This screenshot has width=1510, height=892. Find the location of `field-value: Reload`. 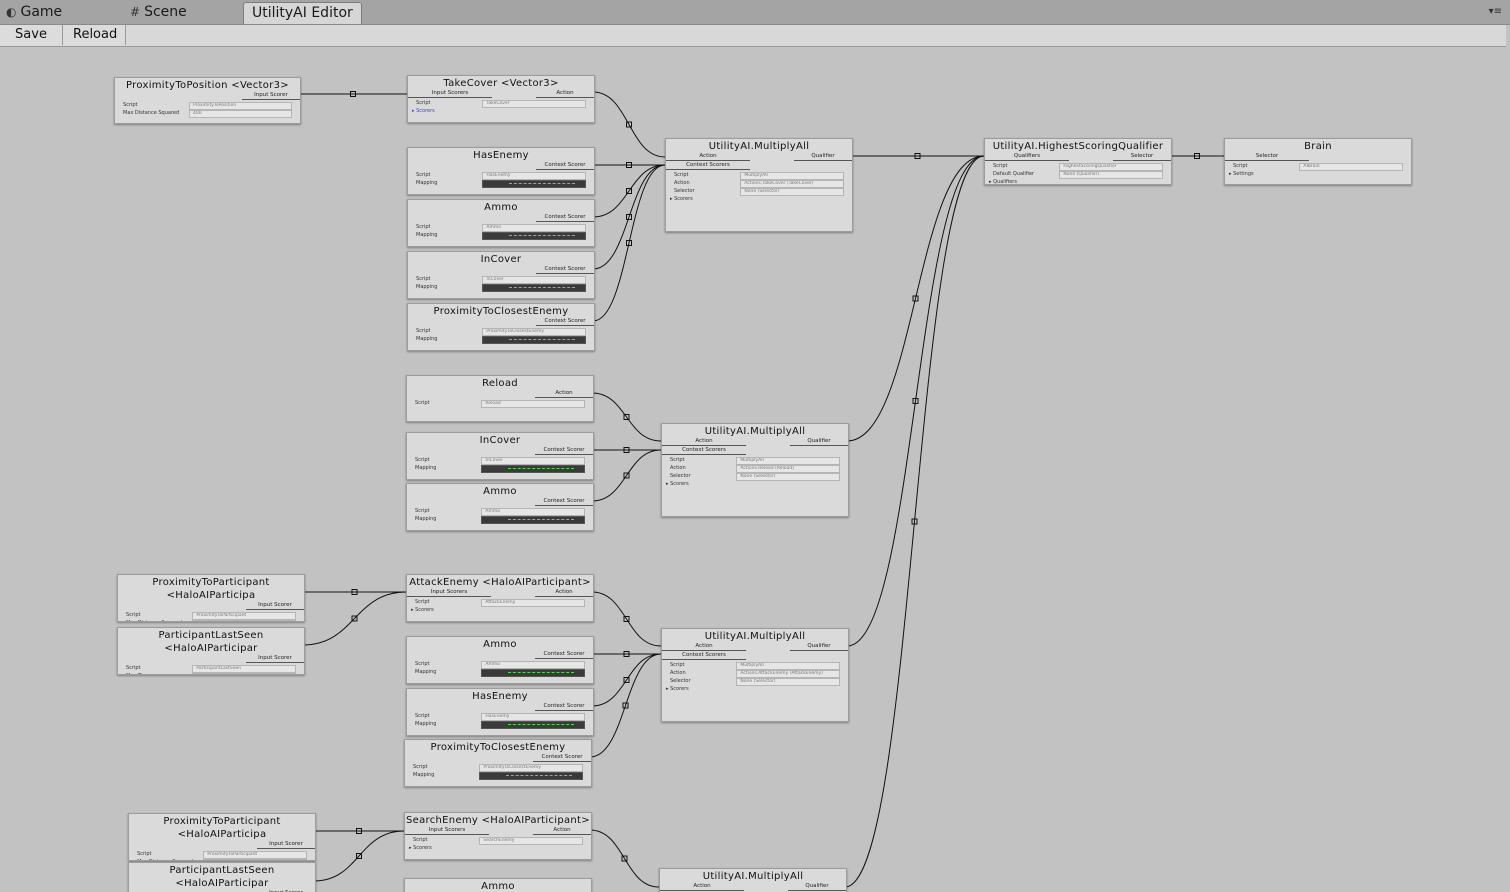

field-value: Reload is located at coordinates (533, 404).